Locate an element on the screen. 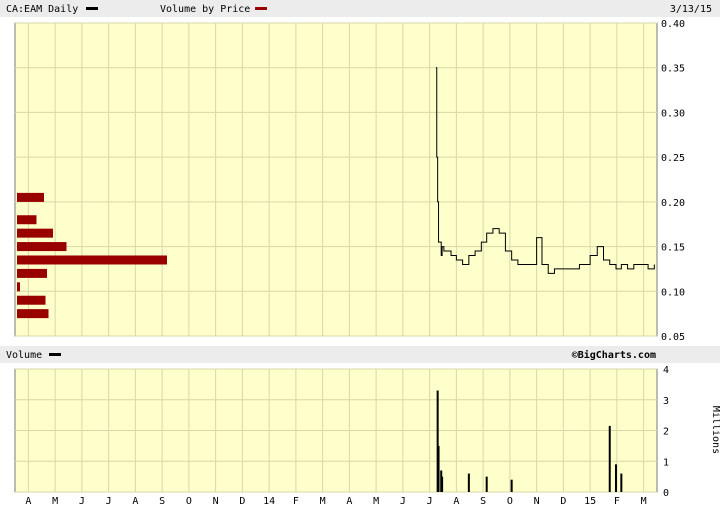 This screenshot has width=720, height=510. vbp-legend-swatch is located at coordinates (261, 8).